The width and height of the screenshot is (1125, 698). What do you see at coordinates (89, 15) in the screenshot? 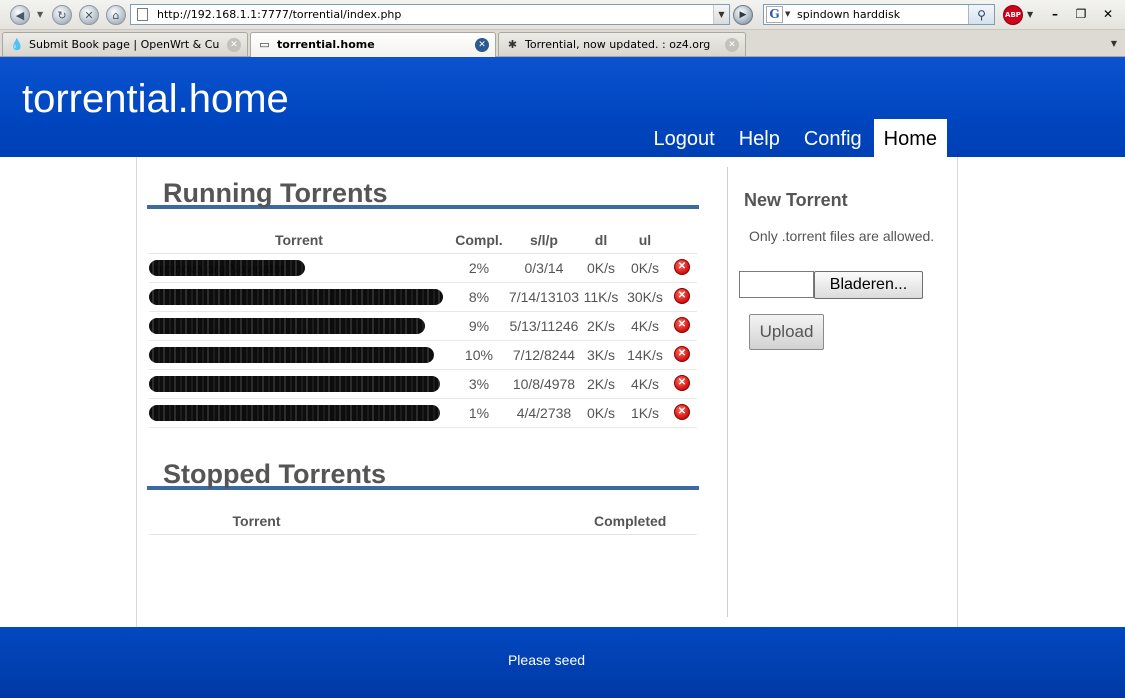
I see `stop-icon: ✕` at bounding box center [89, 15].